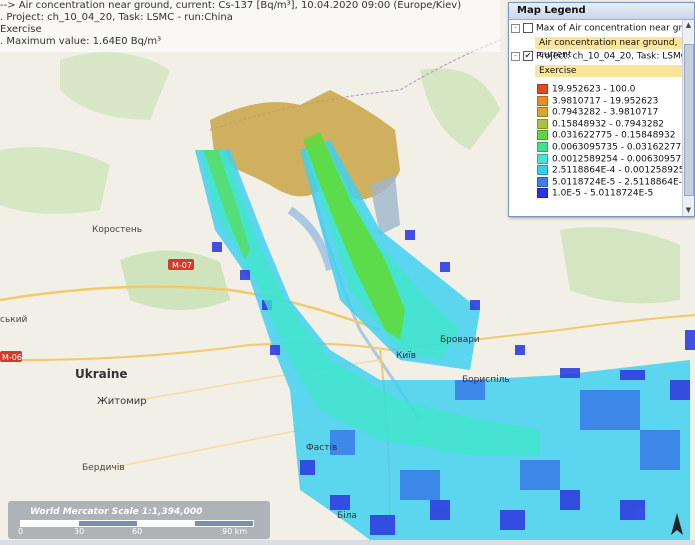 This screenshot has width=695, height=545. Describe the element at coordinates (321, 448) in the screenshot. I see `label-fastiv: Фастів` at that location.